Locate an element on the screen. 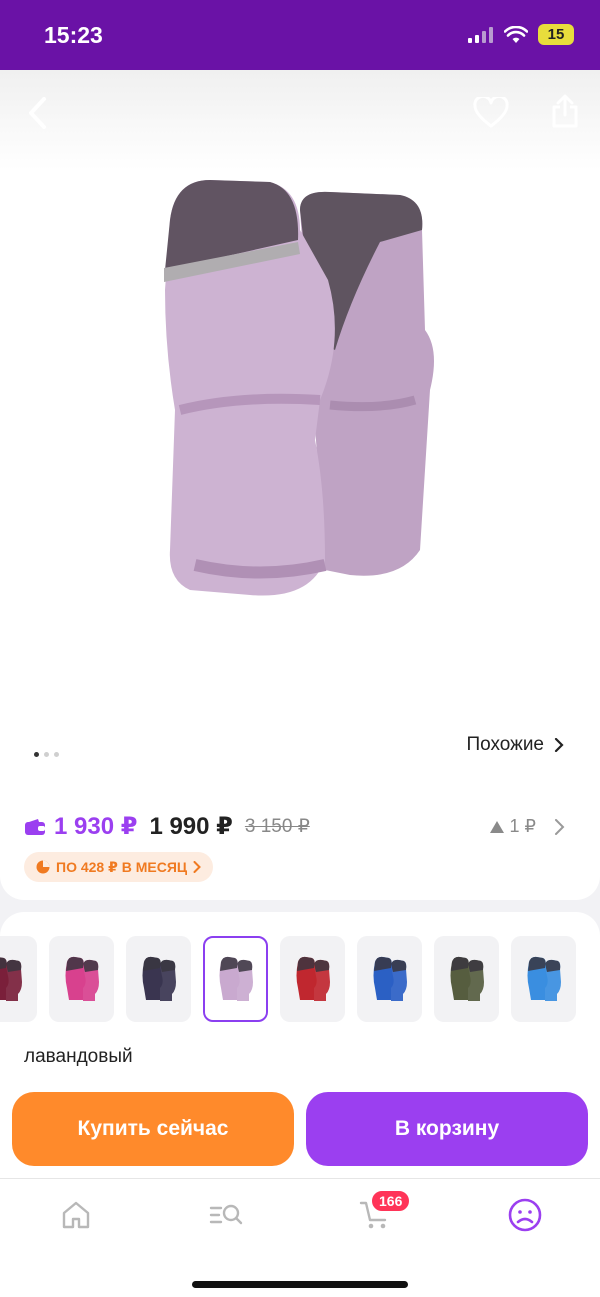 The width and height of the screenshot is (600, 1297). tab-catalog is located at coordinates (226, 1215).